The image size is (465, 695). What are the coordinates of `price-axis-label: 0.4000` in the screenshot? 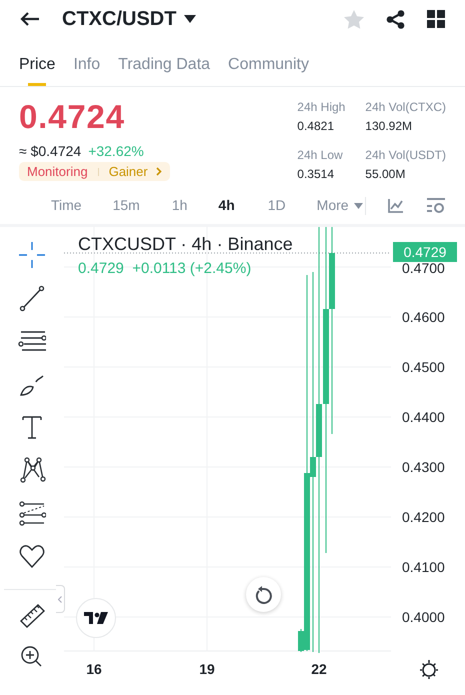 It's located at (423, 617).